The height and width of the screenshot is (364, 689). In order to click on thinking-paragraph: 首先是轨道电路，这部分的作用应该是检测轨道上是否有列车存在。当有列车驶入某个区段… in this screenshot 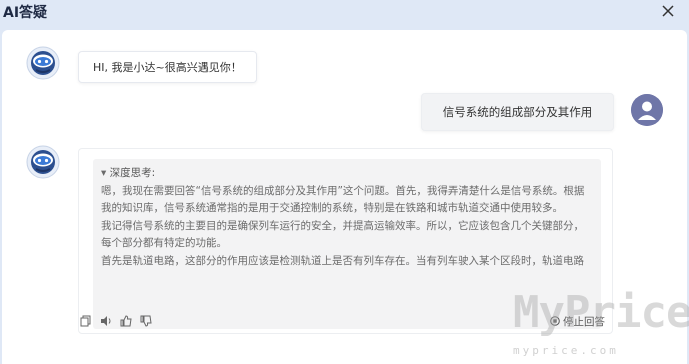, I will do `click(342, 260)`.